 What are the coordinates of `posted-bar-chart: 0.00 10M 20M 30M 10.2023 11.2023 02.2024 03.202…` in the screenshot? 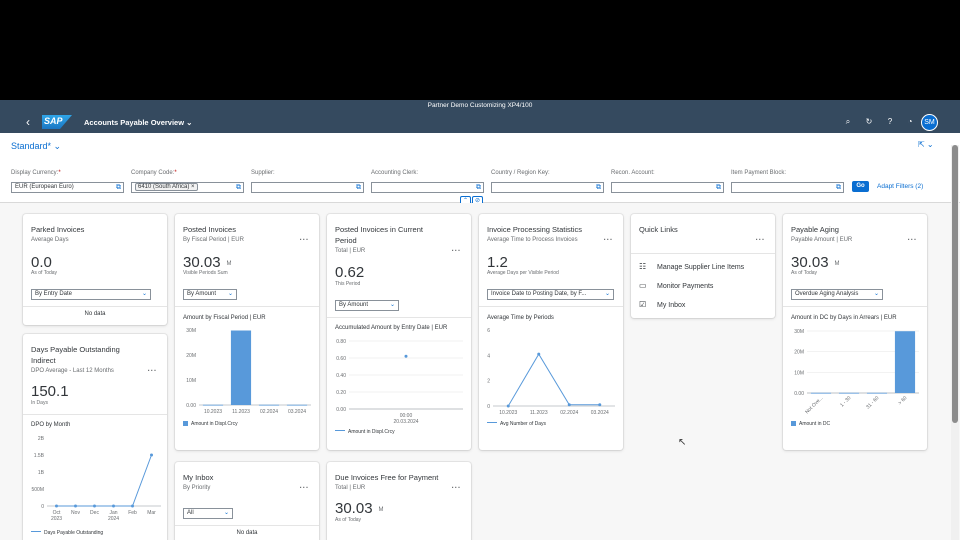 It's located at (248, 371).